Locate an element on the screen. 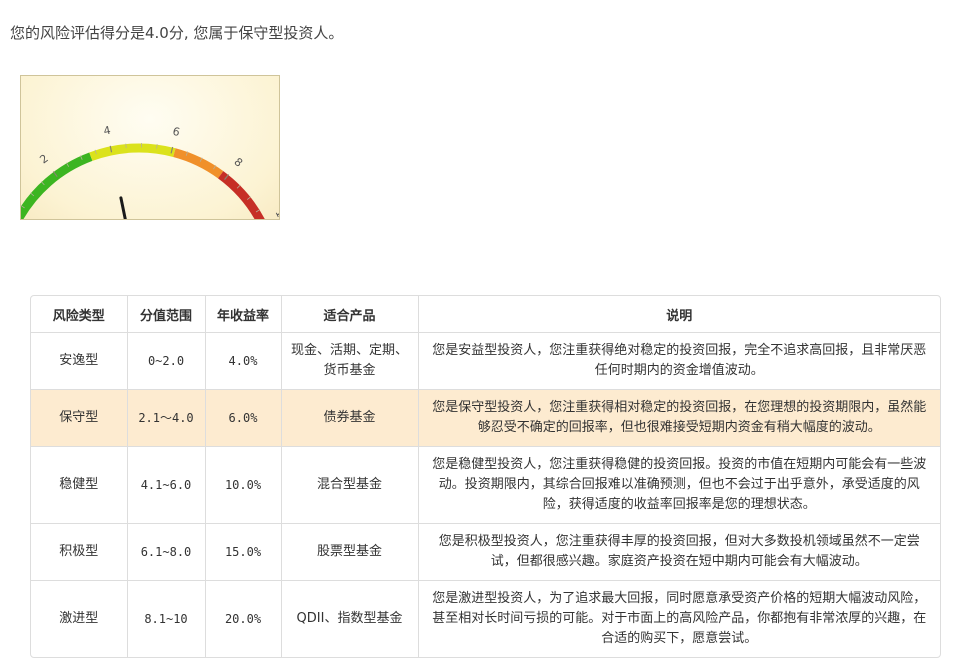 The height and width of the screenshot is (669, 955). risk-type-cell: 积极型 is located at coordinates (79, 552).